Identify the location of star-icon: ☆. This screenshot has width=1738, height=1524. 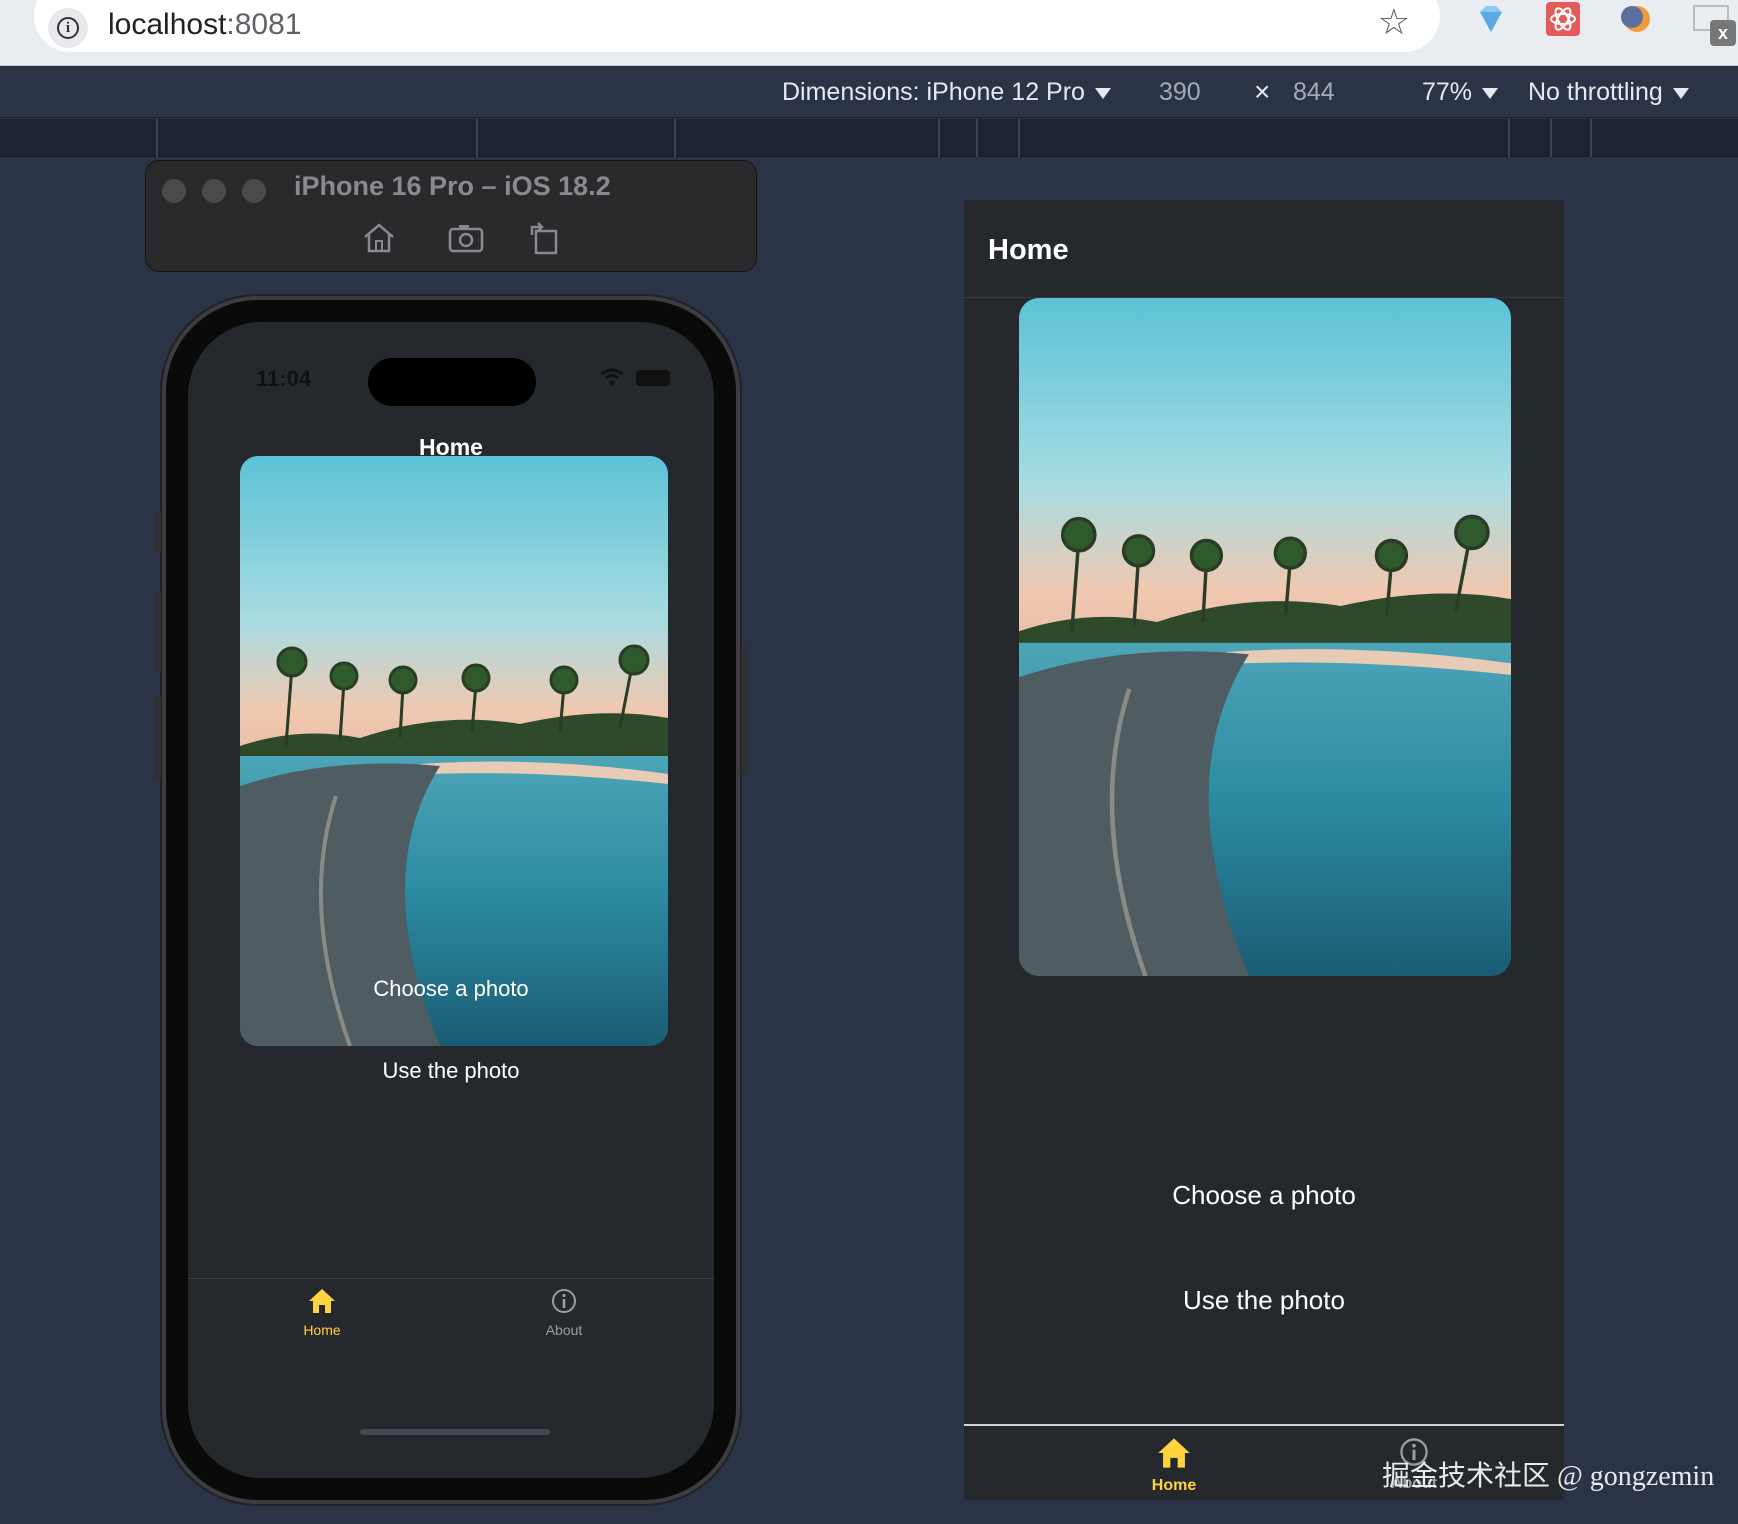
(1394, 22).